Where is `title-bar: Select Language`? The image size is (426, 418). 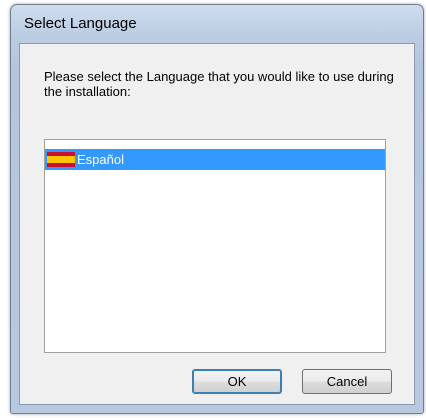 title-bar: Select Language is located at coordinates (217, 20).